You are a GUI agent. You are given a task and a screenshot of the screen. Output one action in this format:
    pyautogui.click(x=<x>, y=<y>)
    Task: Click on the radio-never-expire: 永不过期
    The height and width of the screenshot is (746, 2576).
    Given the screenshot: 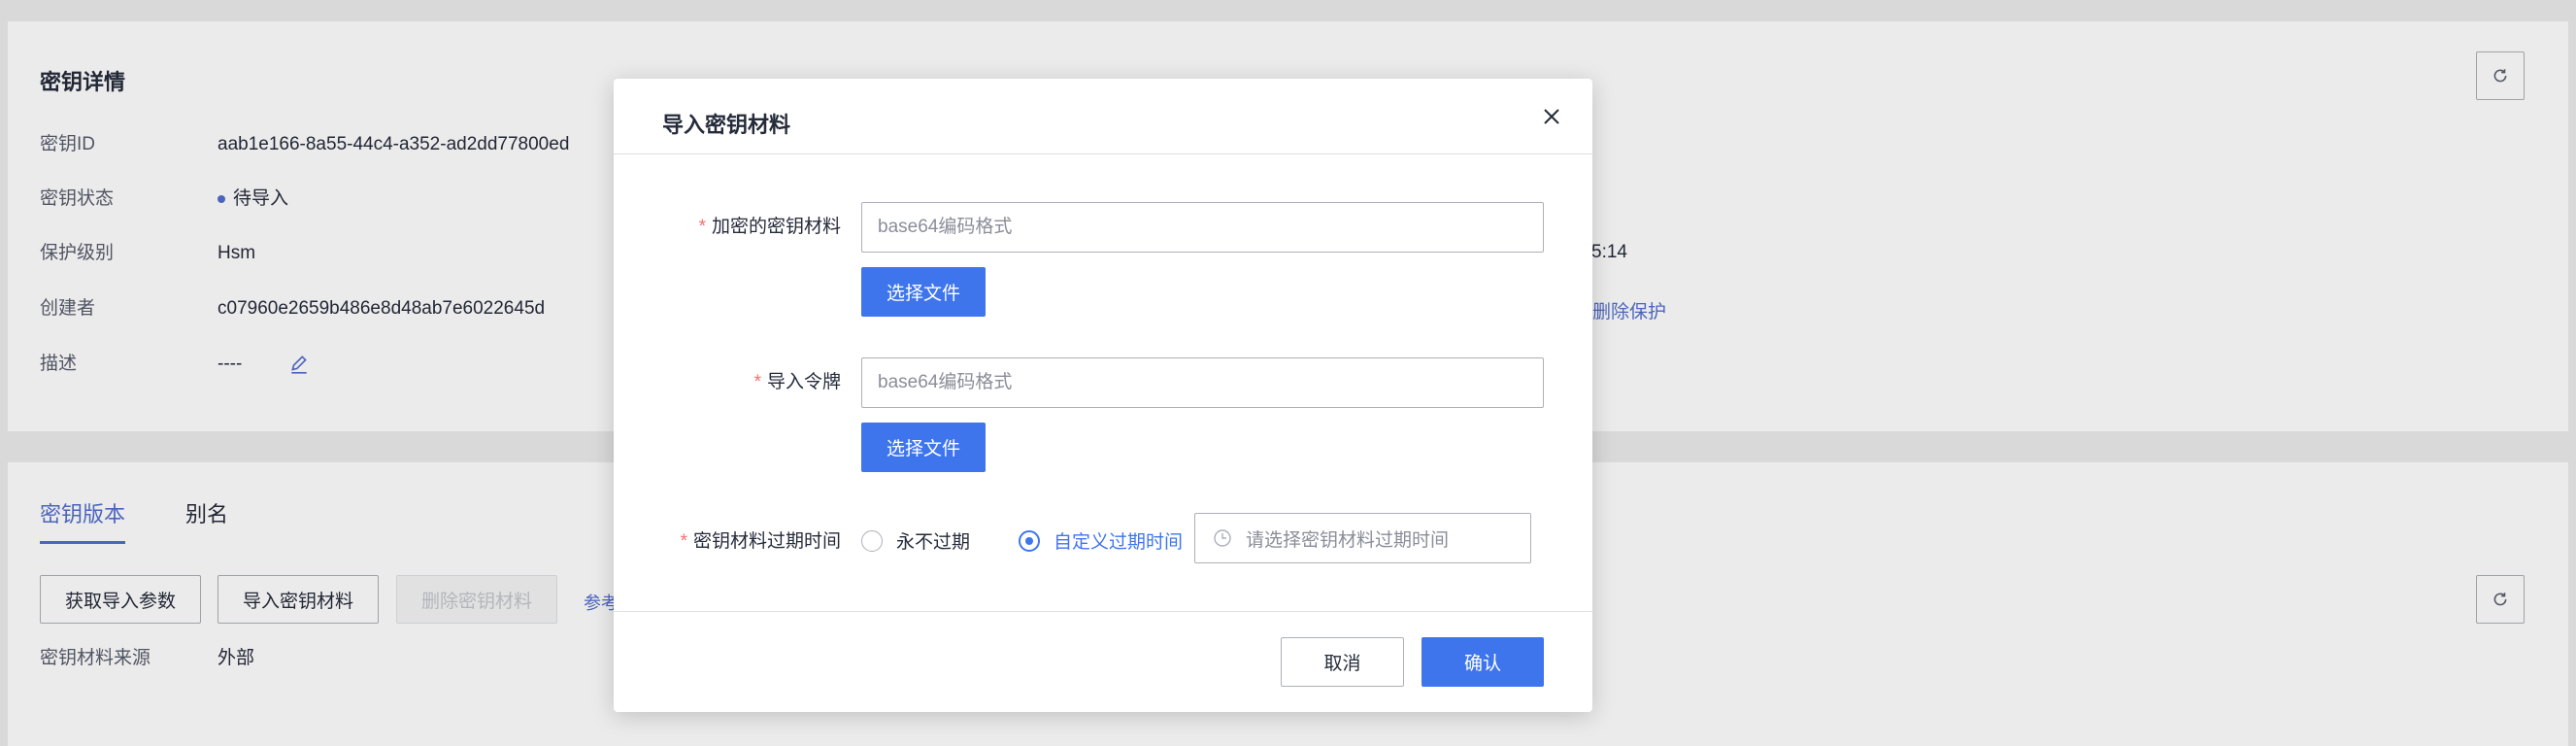 What is the action you would take?
    pyautogui.click(x=916, y=540)
    